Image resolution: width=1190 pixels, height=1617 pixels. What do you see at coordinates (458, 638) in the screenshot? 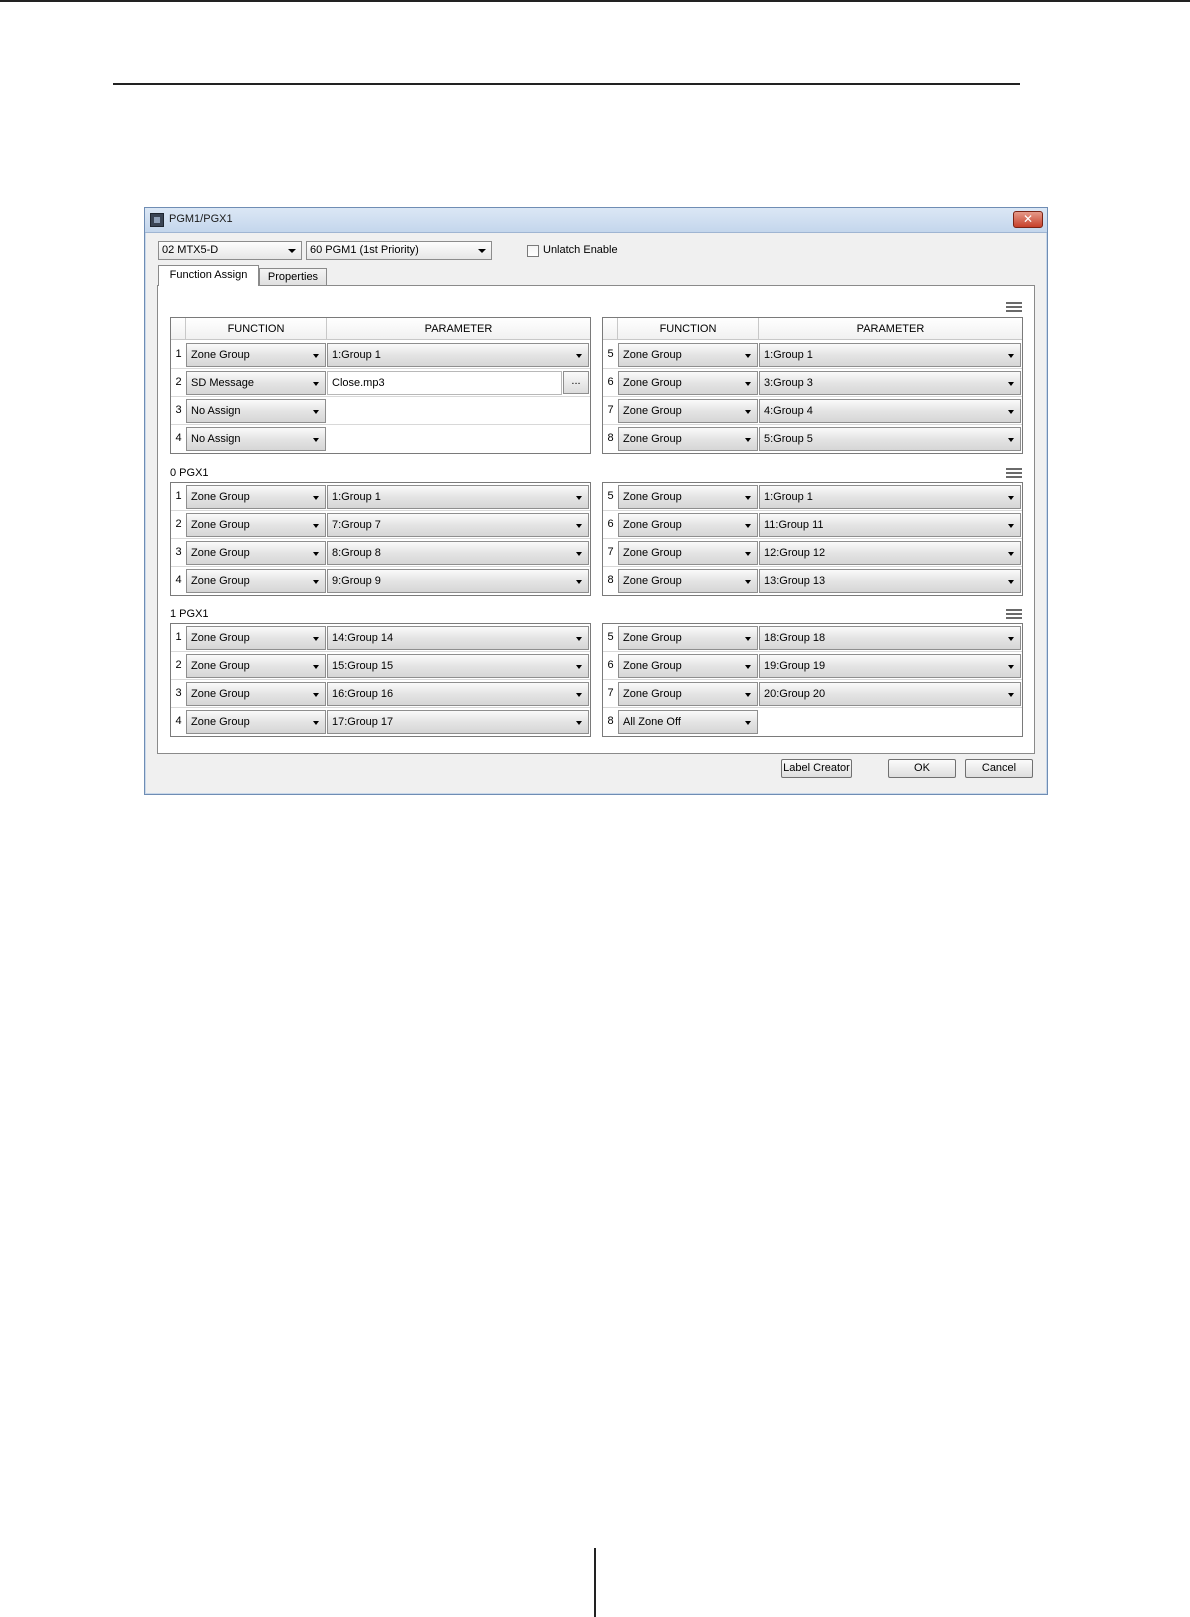
I see `parameter-dropdown: 14:Group 14` at bounding box center [458, 638].